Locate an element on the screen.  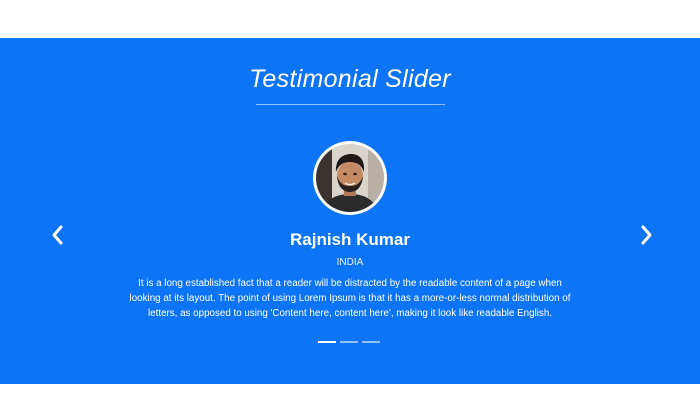
chevron-right-icon is located at coordinates (646, 235).